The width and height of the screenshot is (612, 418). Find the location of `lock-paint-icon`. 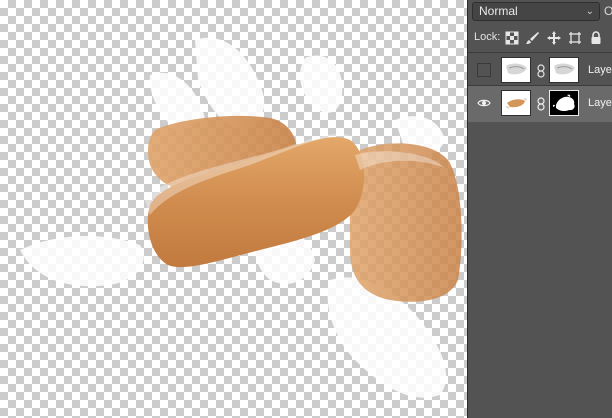

lock-paint-icon is located at coordinates (533, 38).